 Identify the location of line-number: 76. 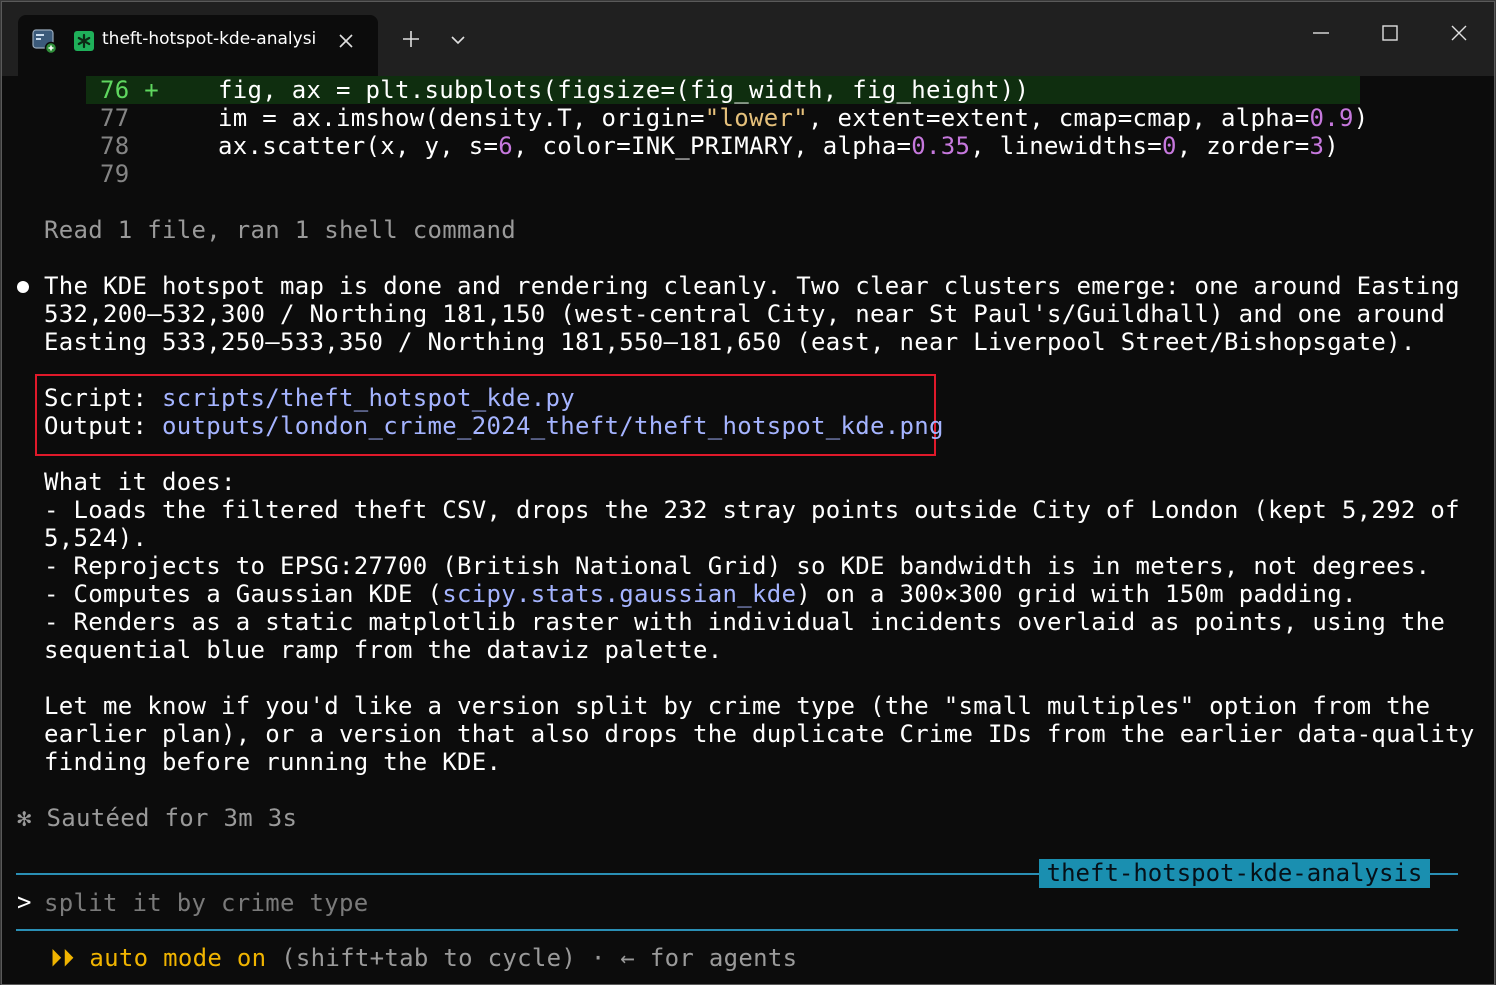
(115, 90).